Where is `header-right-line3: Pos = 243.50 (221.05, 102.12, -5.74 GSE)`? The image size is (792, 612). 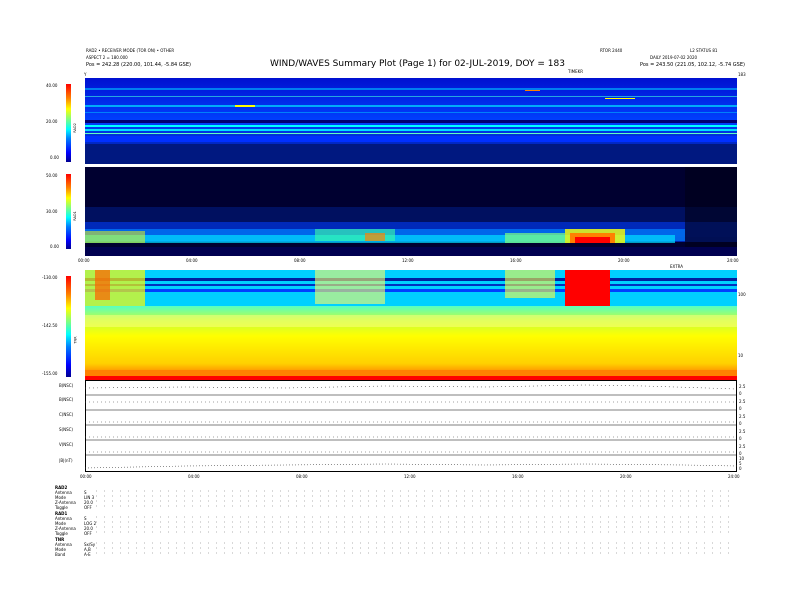 header-right-line3: Pos = 243.50 (221.05, 102.12, -5.74 GSE) is located at coordinates (692, 65).